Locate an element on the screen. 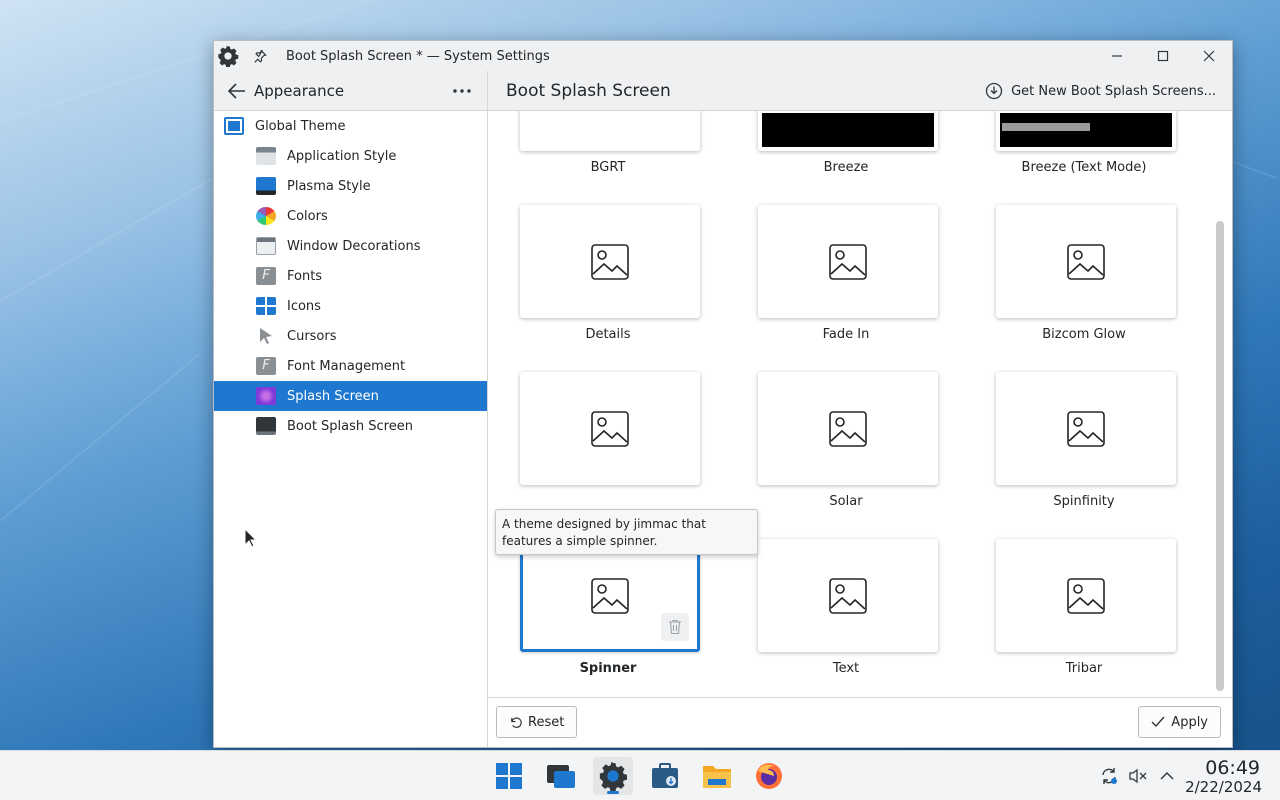 The height and width of the screenshot is (800, 1280). sidebar-item-label: Colors is located at coordinates (307, 216).